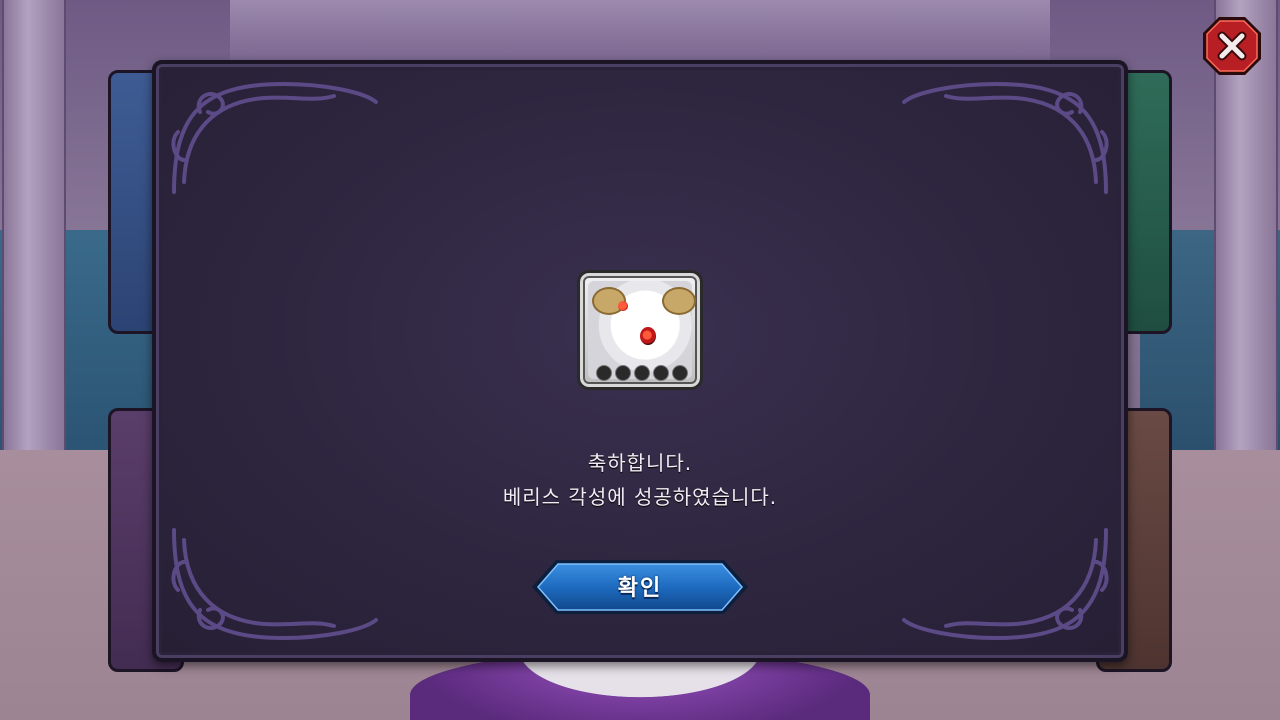 The height and width of the screenshot is (720, 1280). What do you see at coordinates (640, 497) in the screenshot?
I see `awakening-success-text: 베리스 각성에 성공하였습니다.` at bounding box center [640, 497].